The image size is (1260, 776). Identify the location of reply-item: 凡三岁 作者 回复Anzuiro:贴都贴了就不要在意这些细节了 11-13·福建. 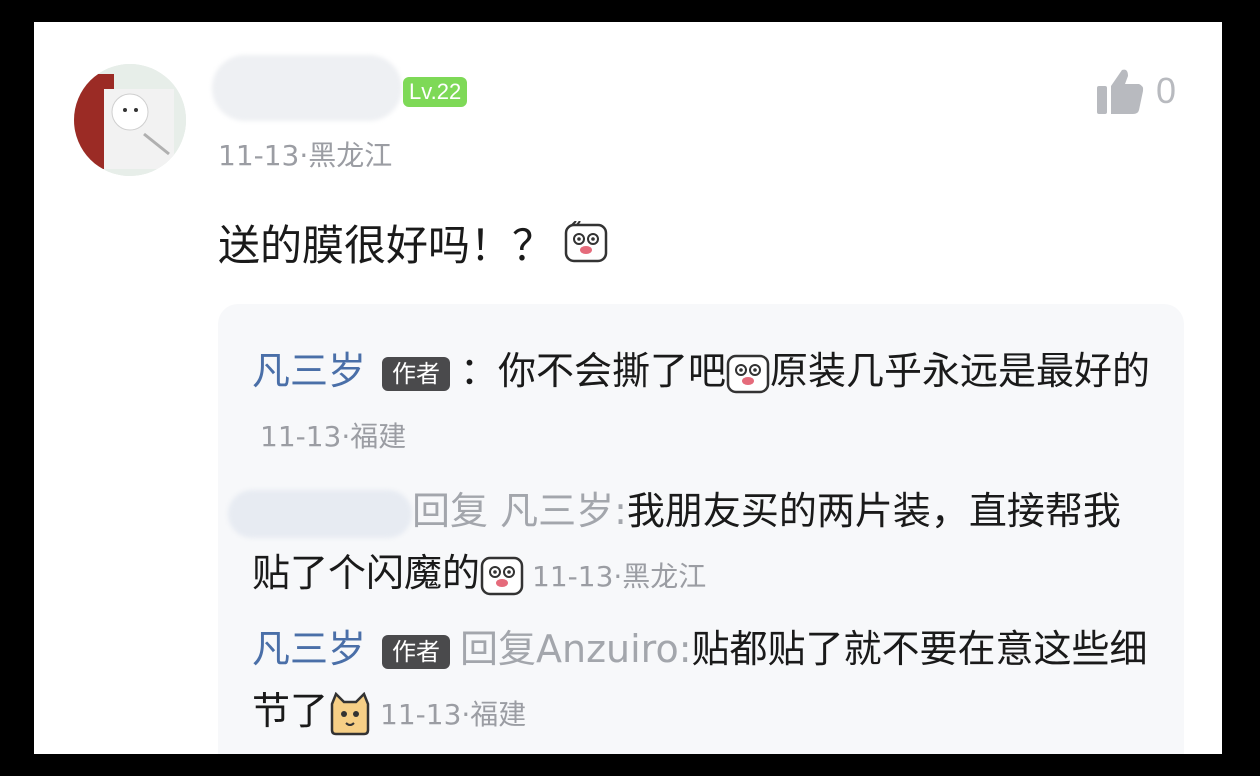
(704, 682).